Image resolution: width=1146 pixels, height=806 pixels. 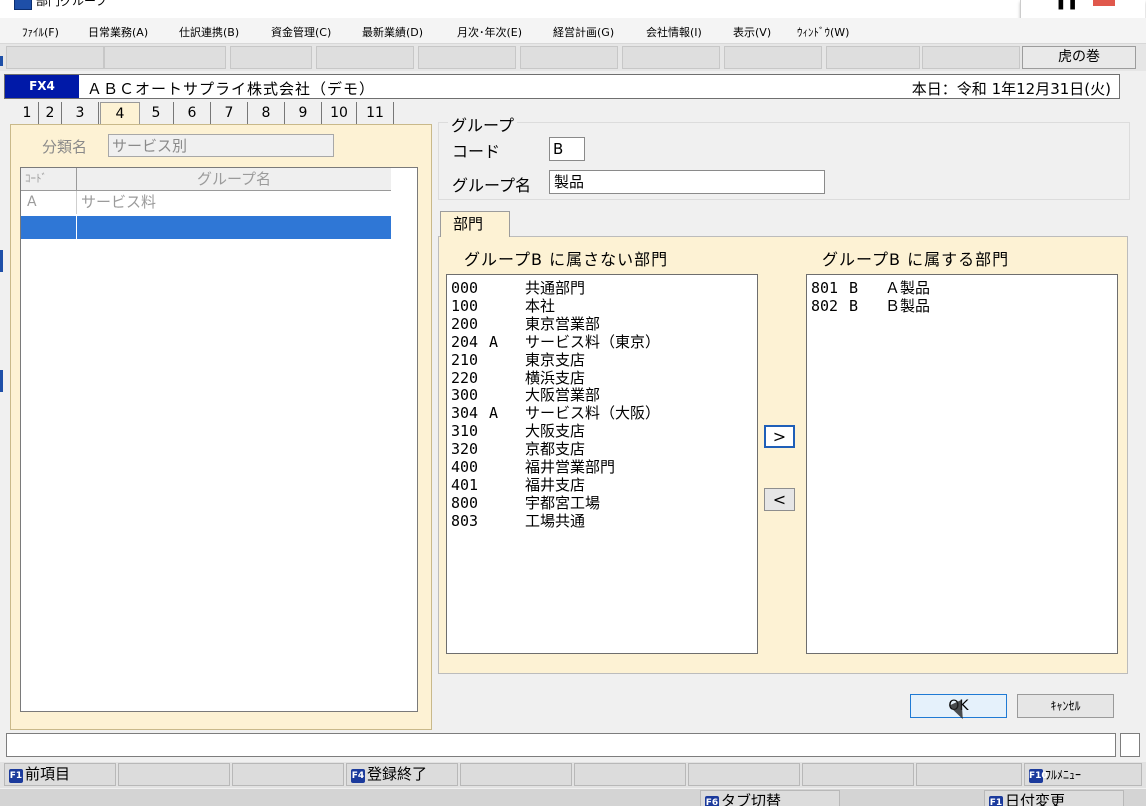 I want to click on date-change-label: 日付変更, so click(x=1035, y=799).